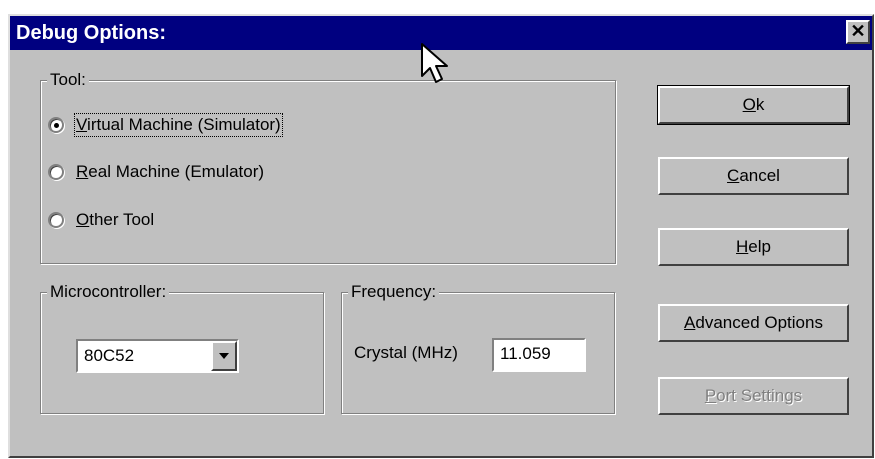  Describe the element at coordinates (170, 172) in the screenshot. I see `radio-label-real-machine: Real Machine (Emulator)` at that location.